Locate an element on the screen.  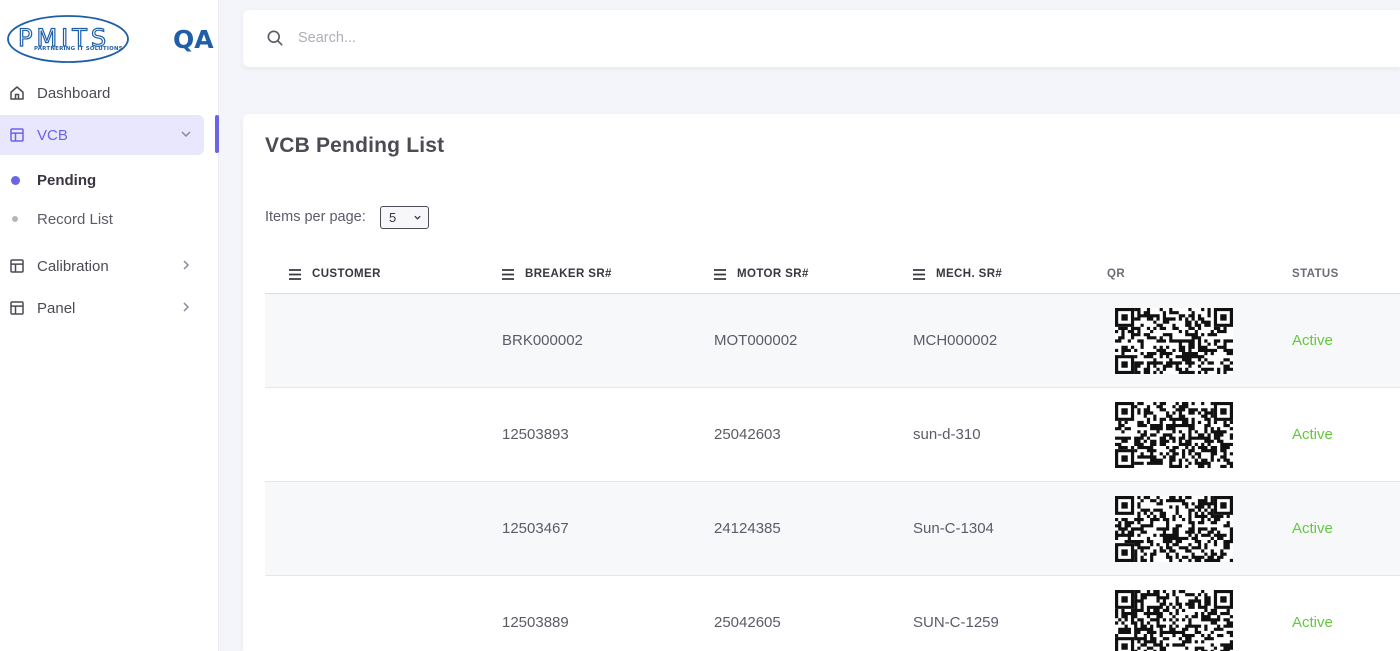
column-header-label: QR is located at coordinates (1116, 274).